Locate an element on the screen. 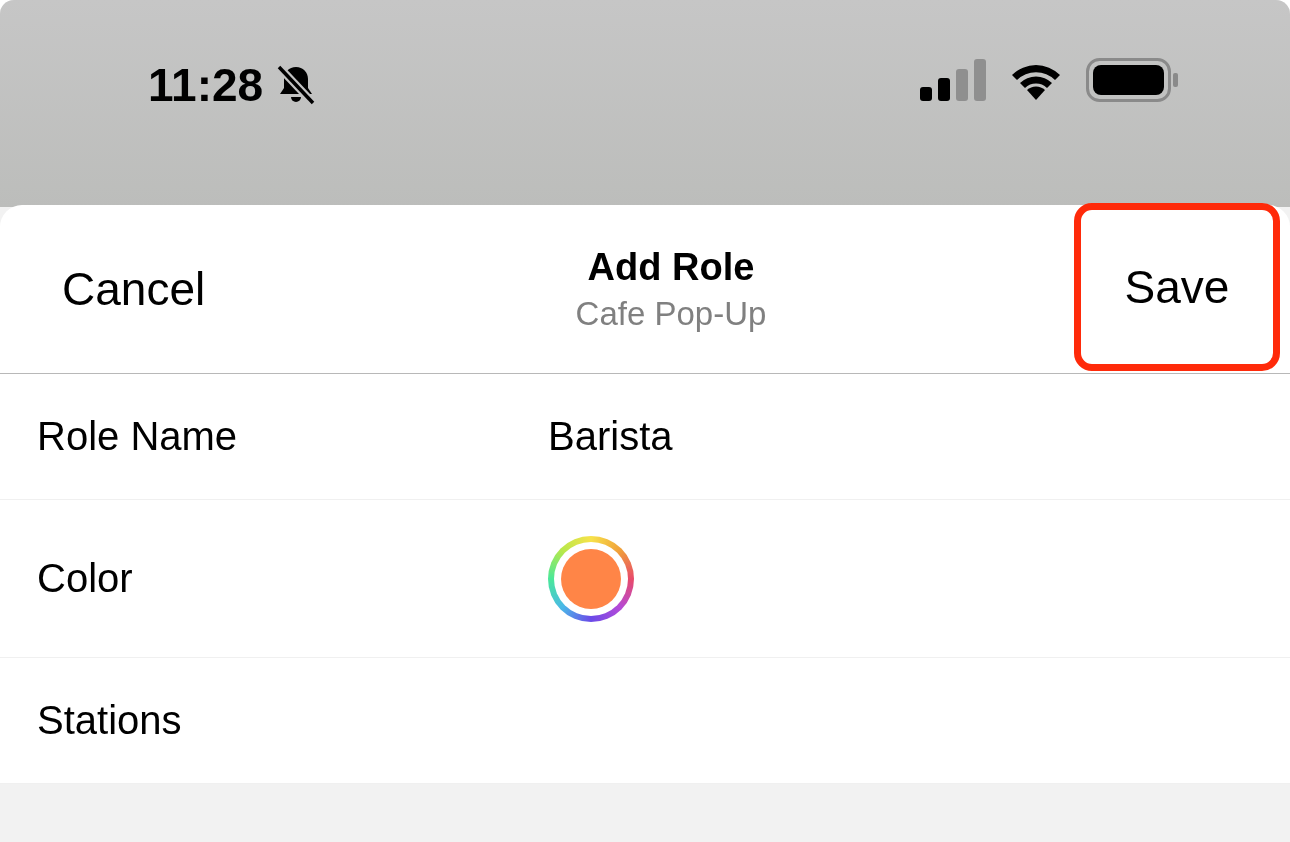  save-button: Save is located at coordinates (1177, 287).